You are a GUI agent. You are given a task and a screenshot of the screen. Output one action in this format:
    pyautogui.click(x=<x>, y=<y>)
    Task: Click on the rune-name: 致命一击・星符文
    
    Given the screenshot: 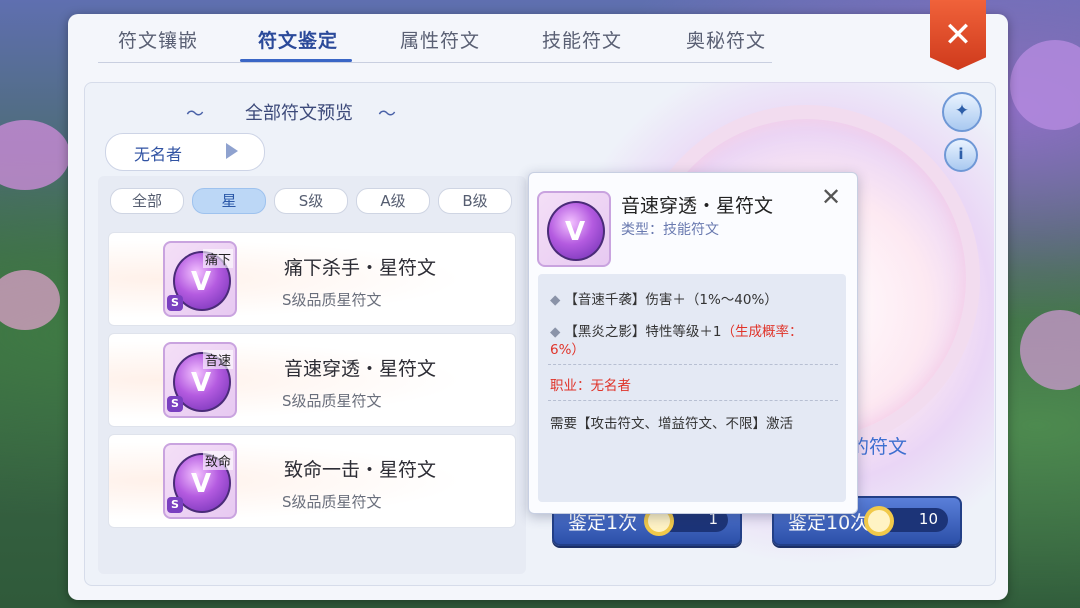 What is the action you would take?
    pyautogui.click(x=360, y=470)
    